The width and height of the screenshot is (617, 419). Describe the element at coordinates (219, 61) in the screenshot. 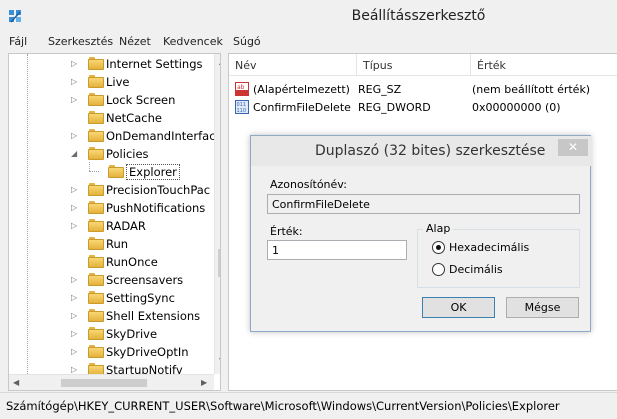

I see `scroll-up-icon: ▲` at that location.